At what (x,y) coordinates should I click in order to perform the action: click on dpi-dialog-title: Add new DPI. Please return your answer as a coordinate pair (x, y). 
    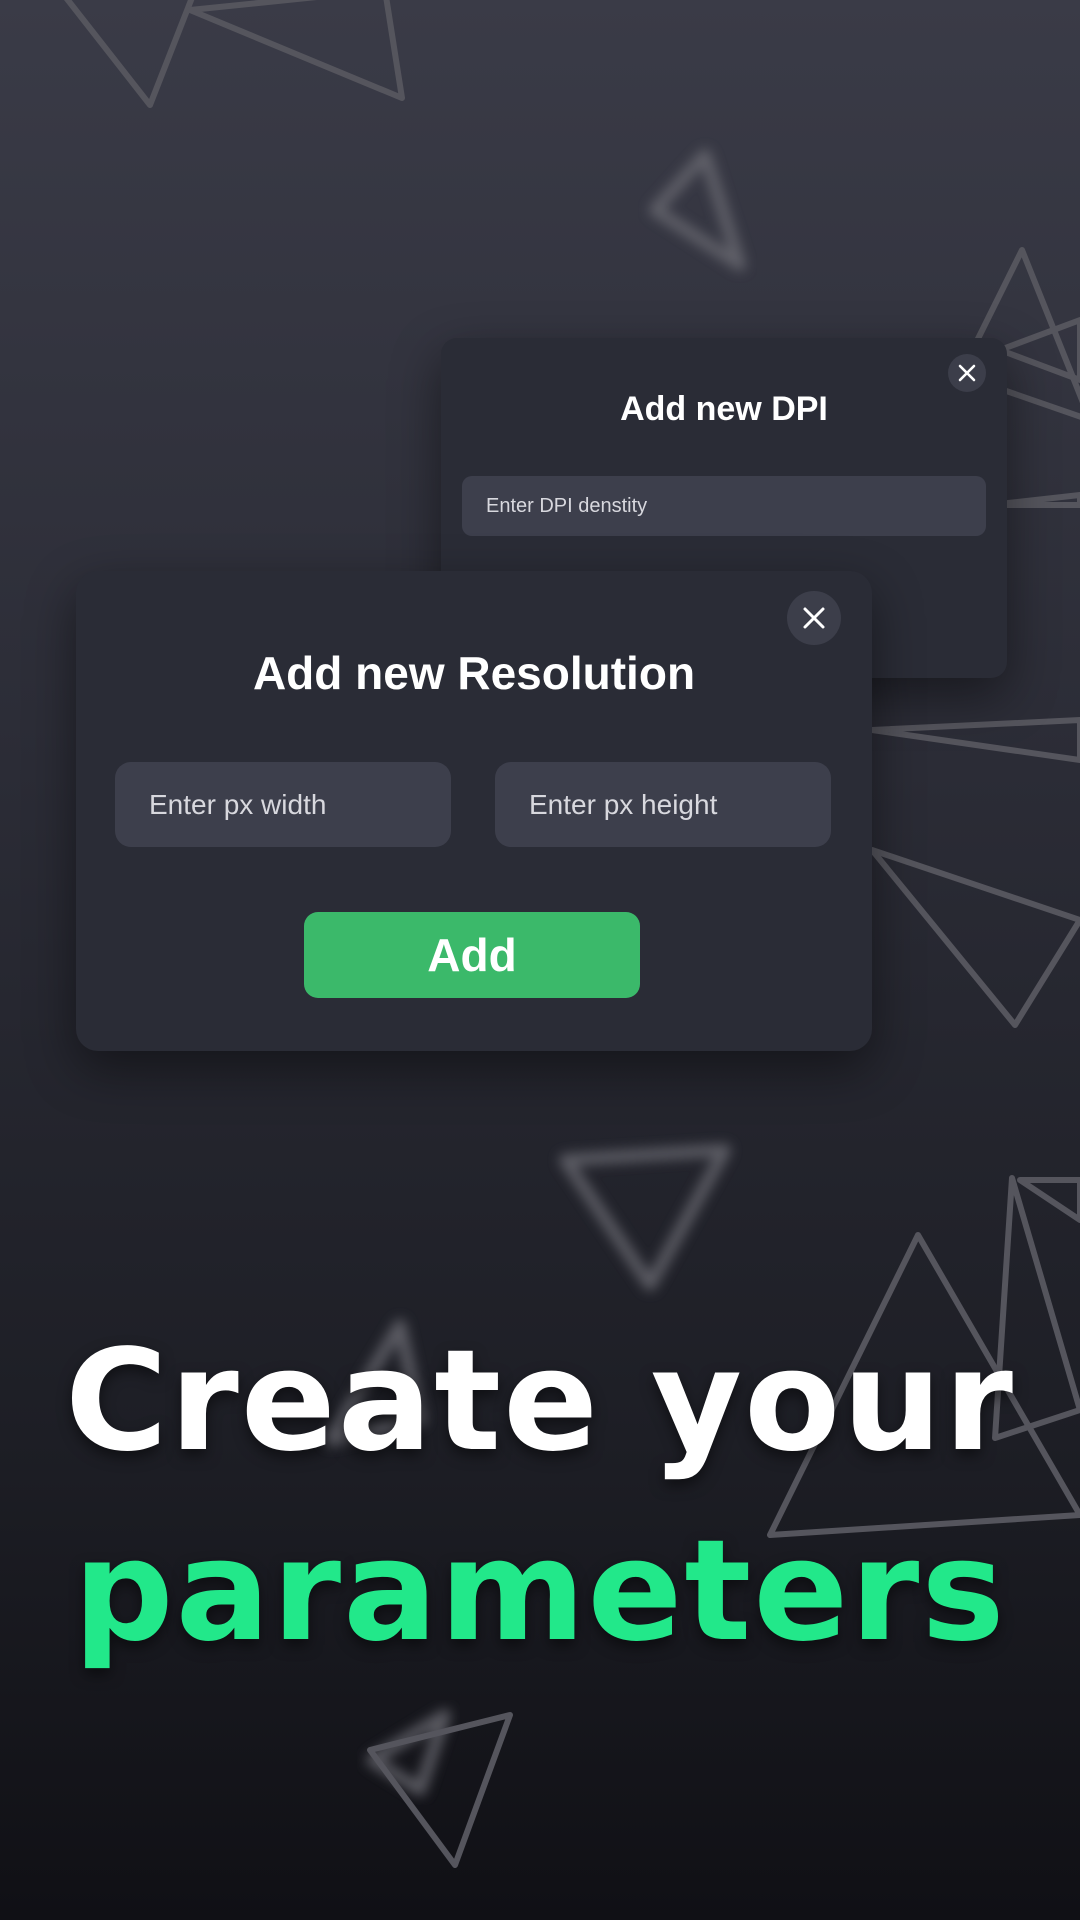
    Looking at the image, I should click on (724, 409).